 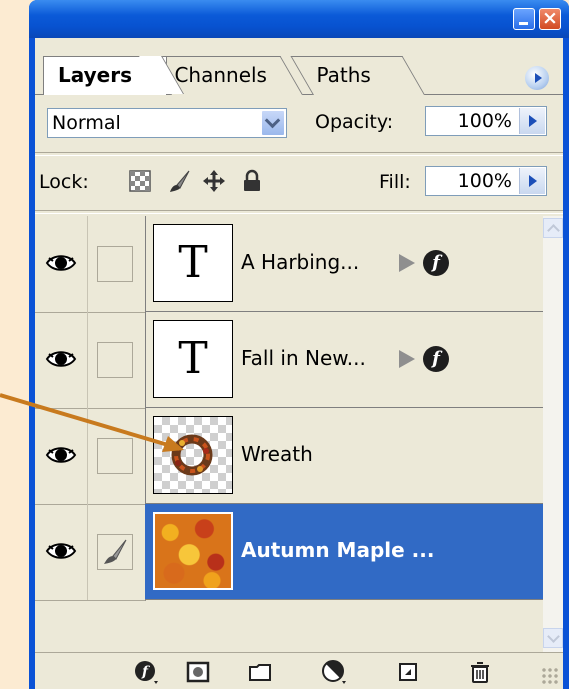 What do you see at coordinates (537, 78) in the screenshot?
I see `palette-menu-button` at bounding box center [537, 78].